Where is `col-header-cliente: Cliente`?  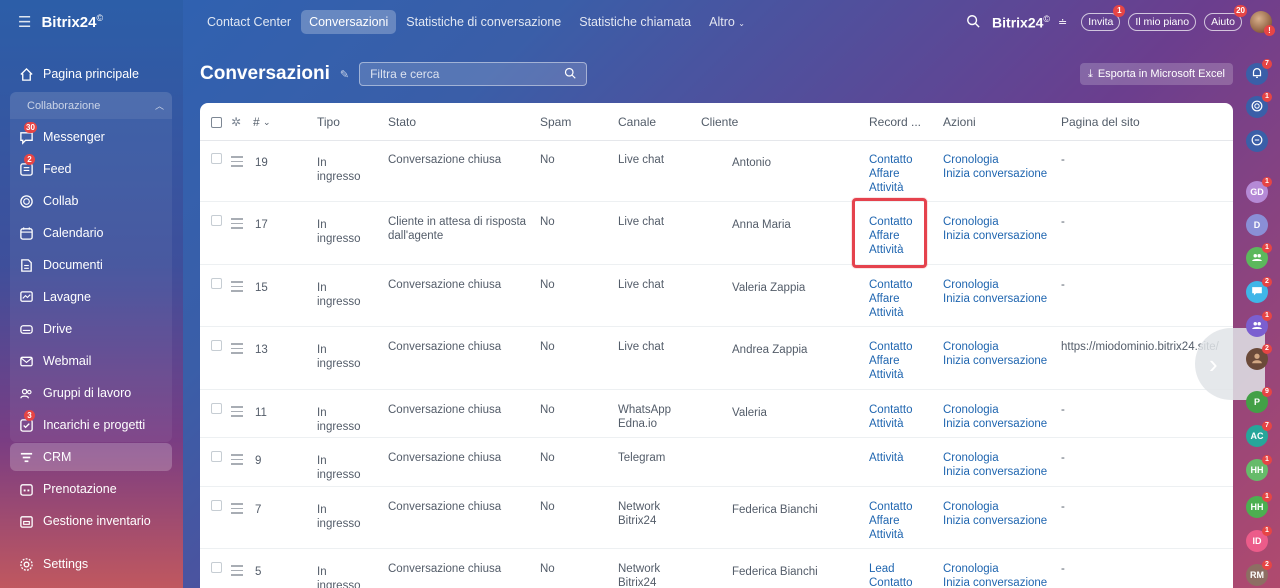 col-header-cliente: Cliente is located at coordinates (719, 122).